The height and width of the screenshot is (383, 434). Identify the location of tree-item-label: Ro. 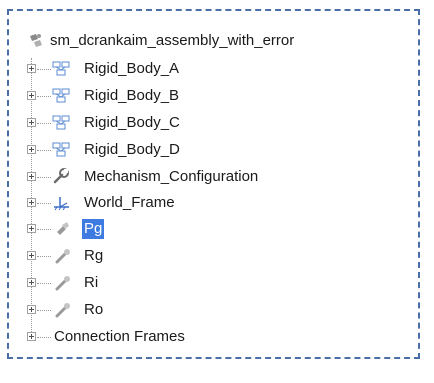
(94, 309).